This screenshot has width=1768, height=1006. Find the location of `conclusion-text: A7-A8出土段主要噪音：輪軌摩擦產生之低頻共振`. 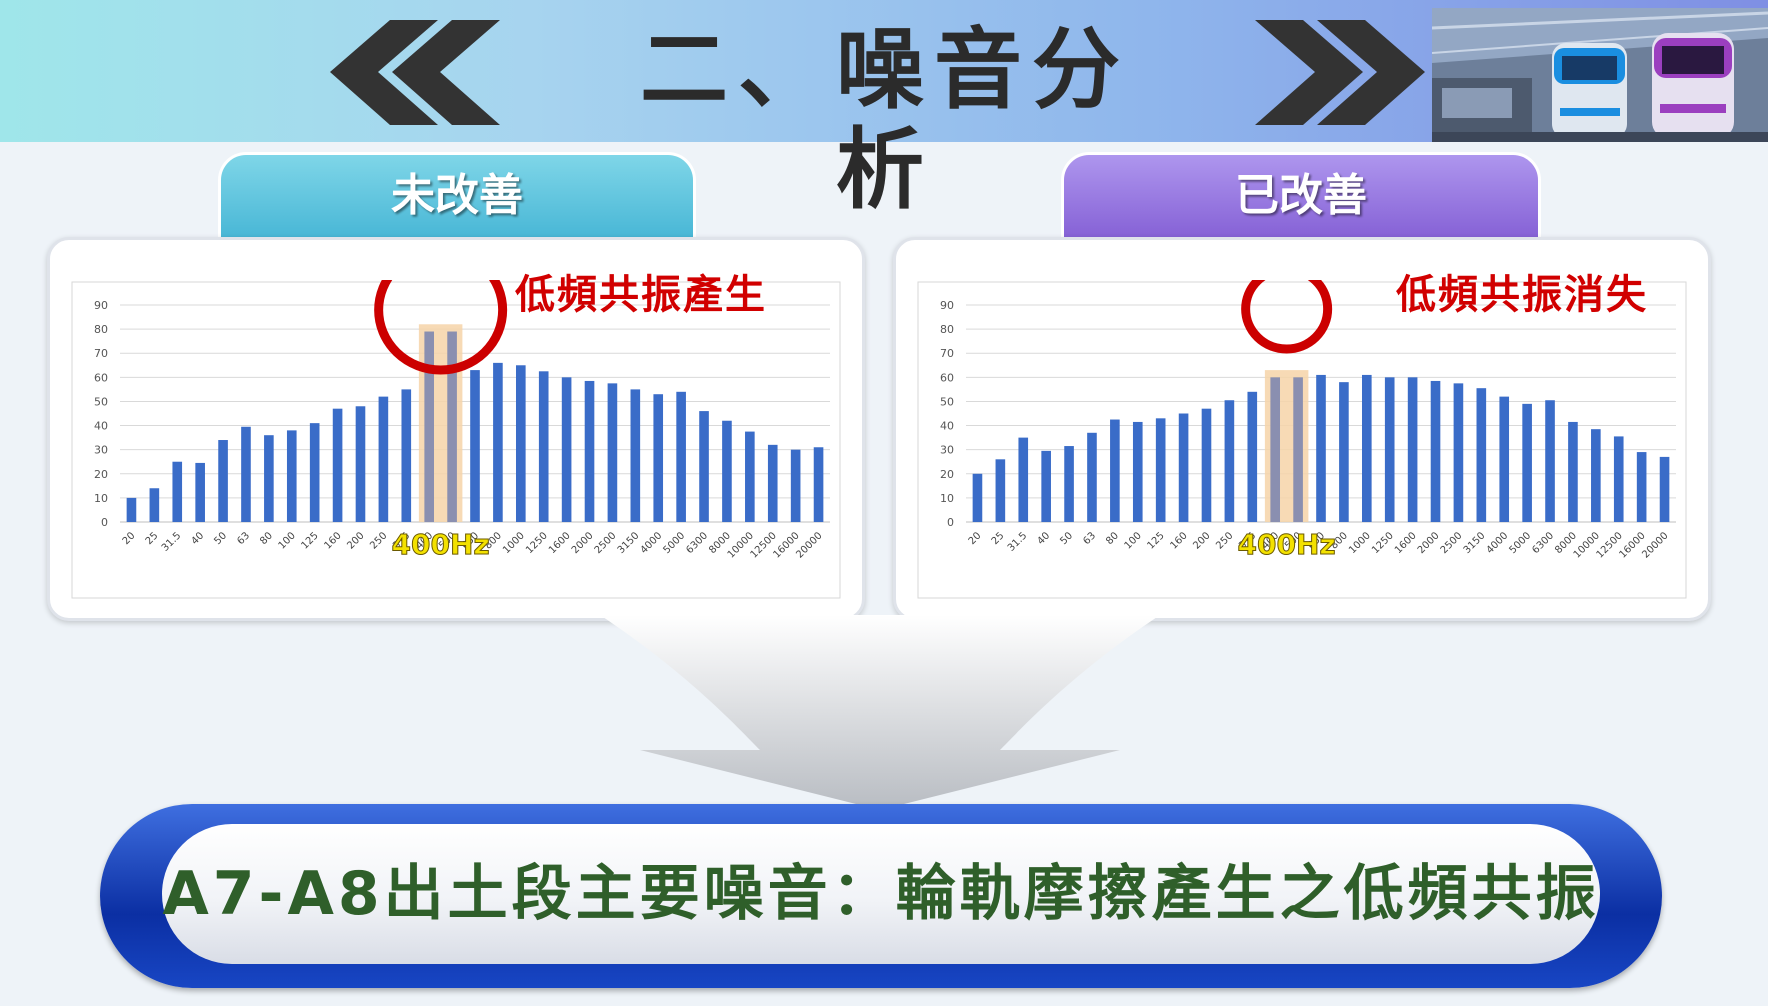

conclusion-text: A7-A8出土段主要噪音：輪軌摩擦產生之低頻共振 is located at coordinates (881, 894).